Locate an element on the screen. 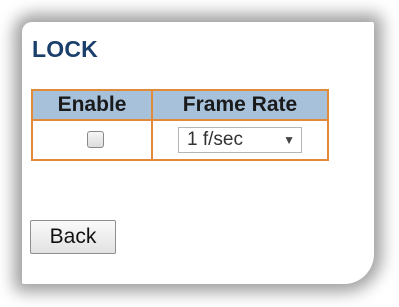 This screenshot has height=307, width=399. enable-column-header: Enable is located at coordinates (92, 105).